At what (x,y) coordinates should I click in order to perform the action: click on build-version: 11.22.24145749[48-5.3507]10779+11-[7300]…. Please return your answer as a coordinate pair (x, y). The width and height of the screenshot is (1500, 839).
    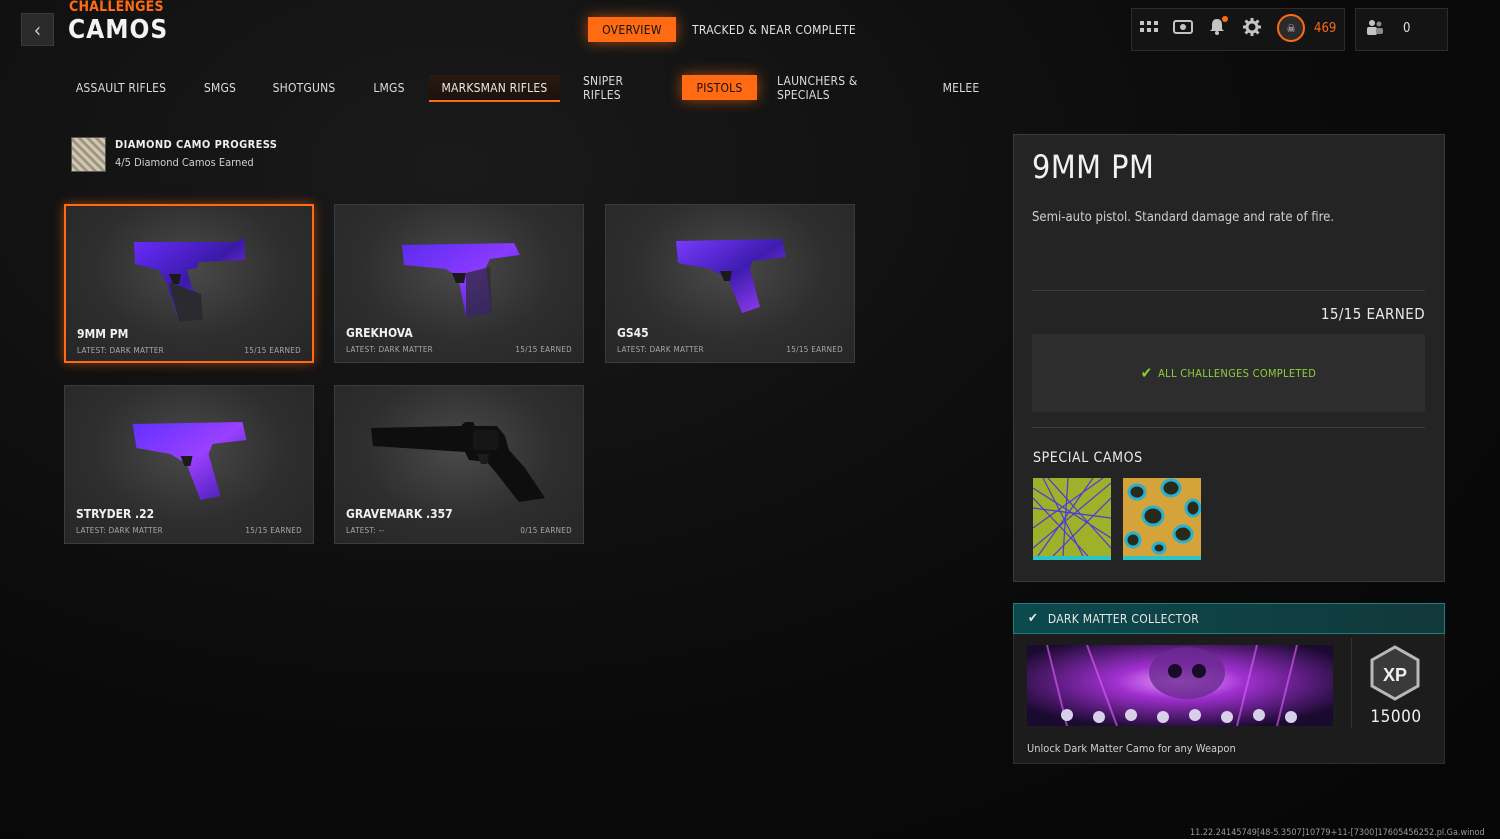
    Looking at the image, I should click on (1337, 833).